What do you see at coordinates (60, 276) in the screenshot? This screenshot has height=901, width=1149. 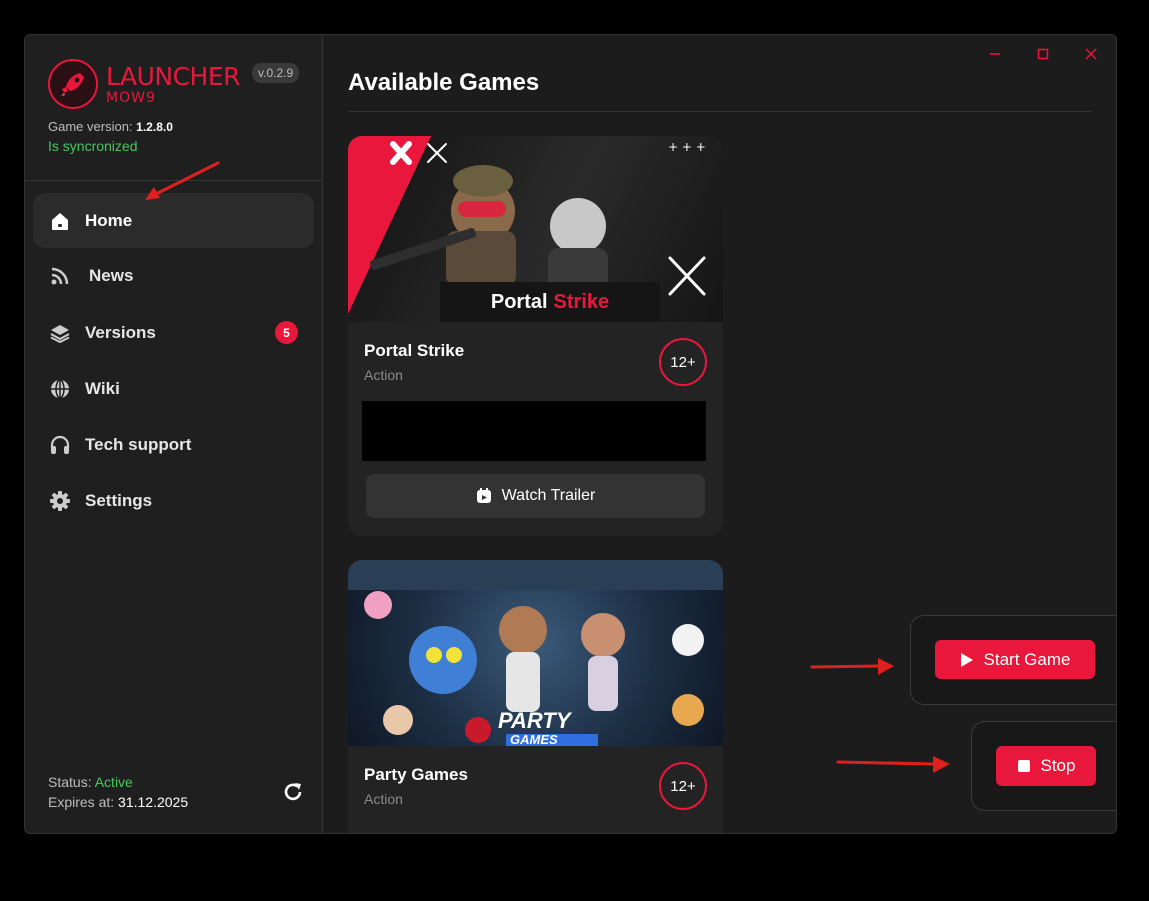 I see `rss-icon` at bounding box center [60, 276].